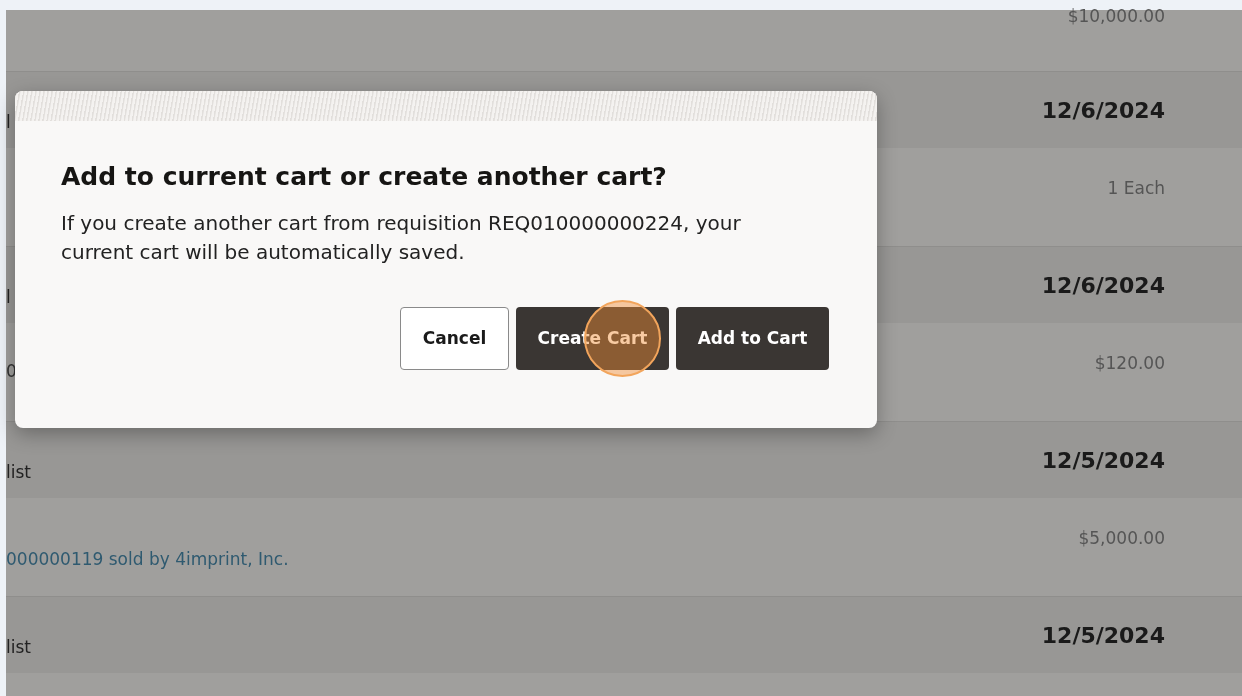 The image size is (1242, 696). I want to click on dialog-message: If you create another cart from requisition REQ010000000224, your current cart will be automatically saved., so click(401, 238).